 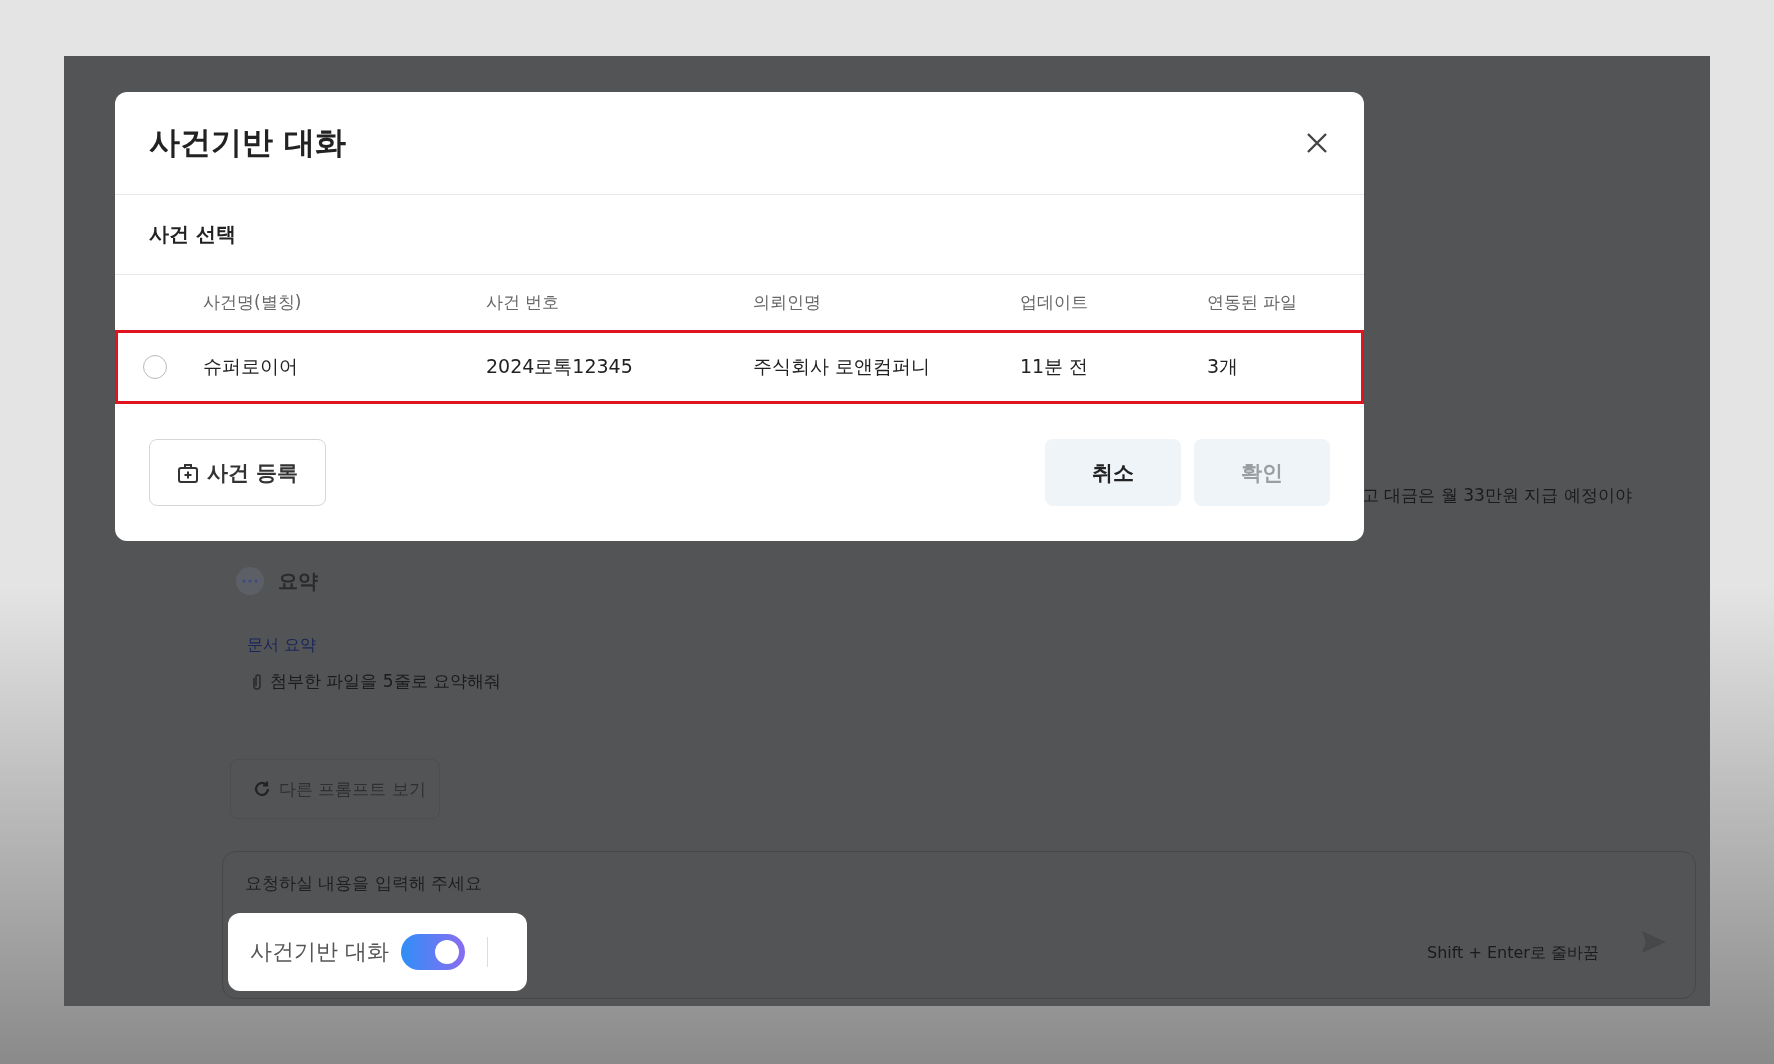 I want to click on table-cell-text: 11분 전, so click(x=1055, y=366).